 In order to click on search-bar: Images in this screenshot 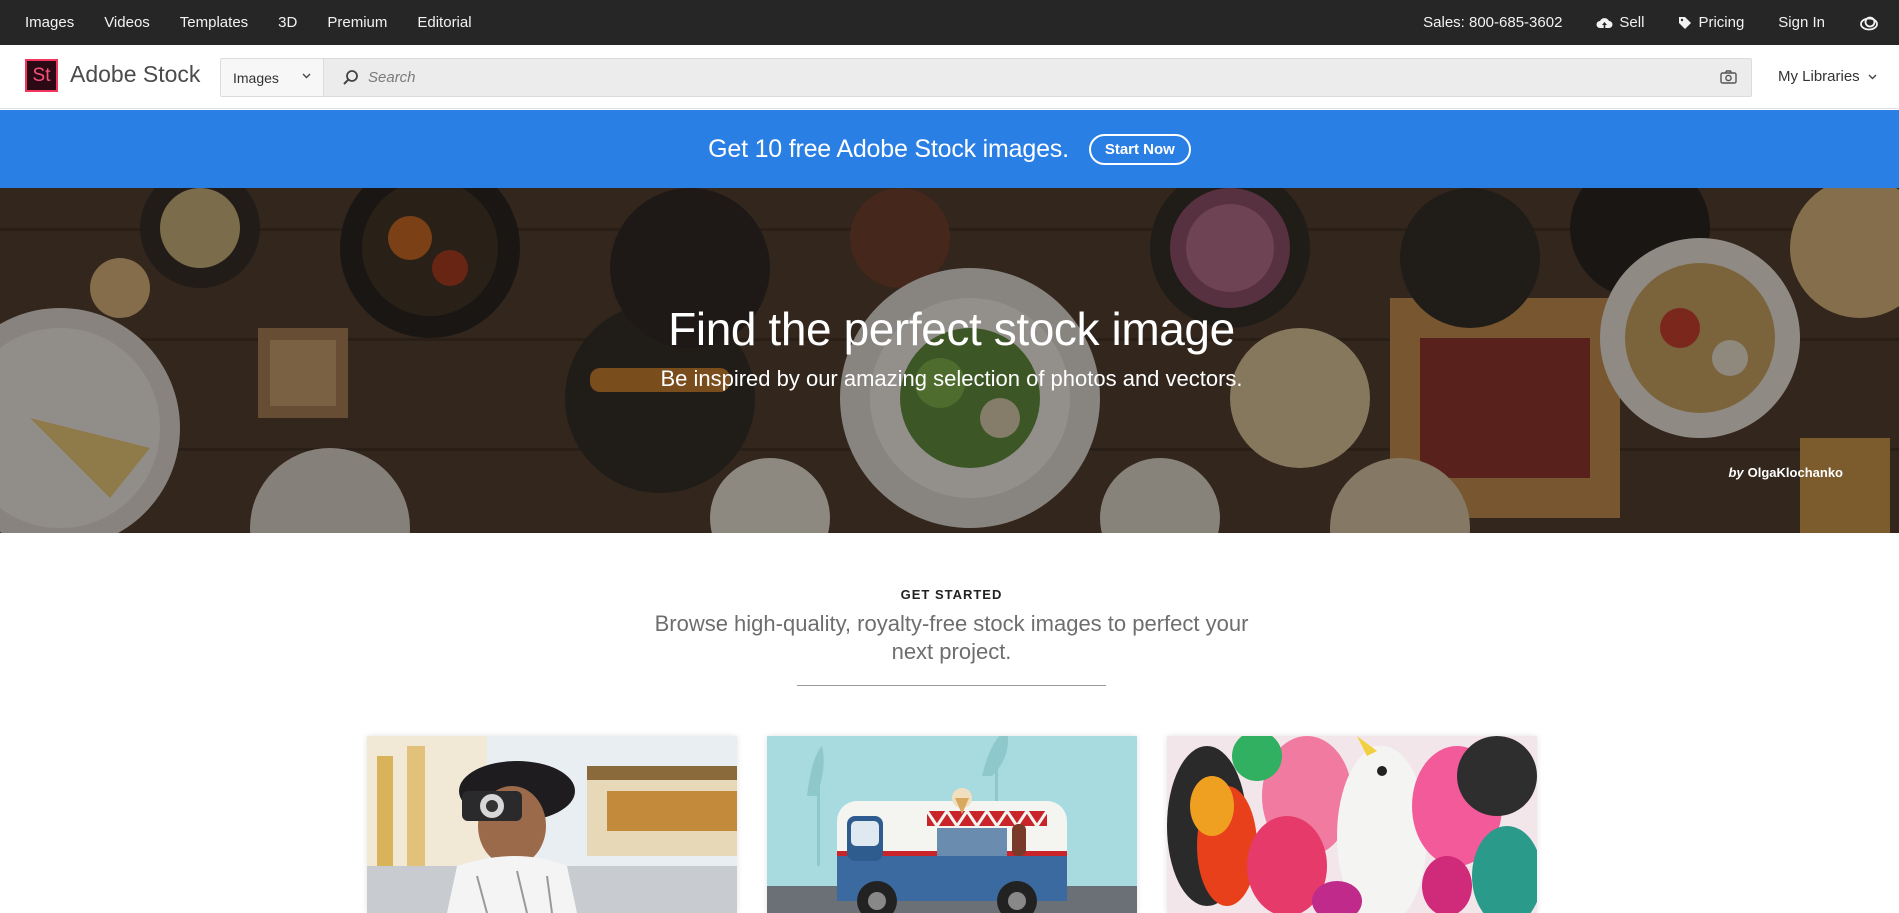, I will do `click(986, 77)`.